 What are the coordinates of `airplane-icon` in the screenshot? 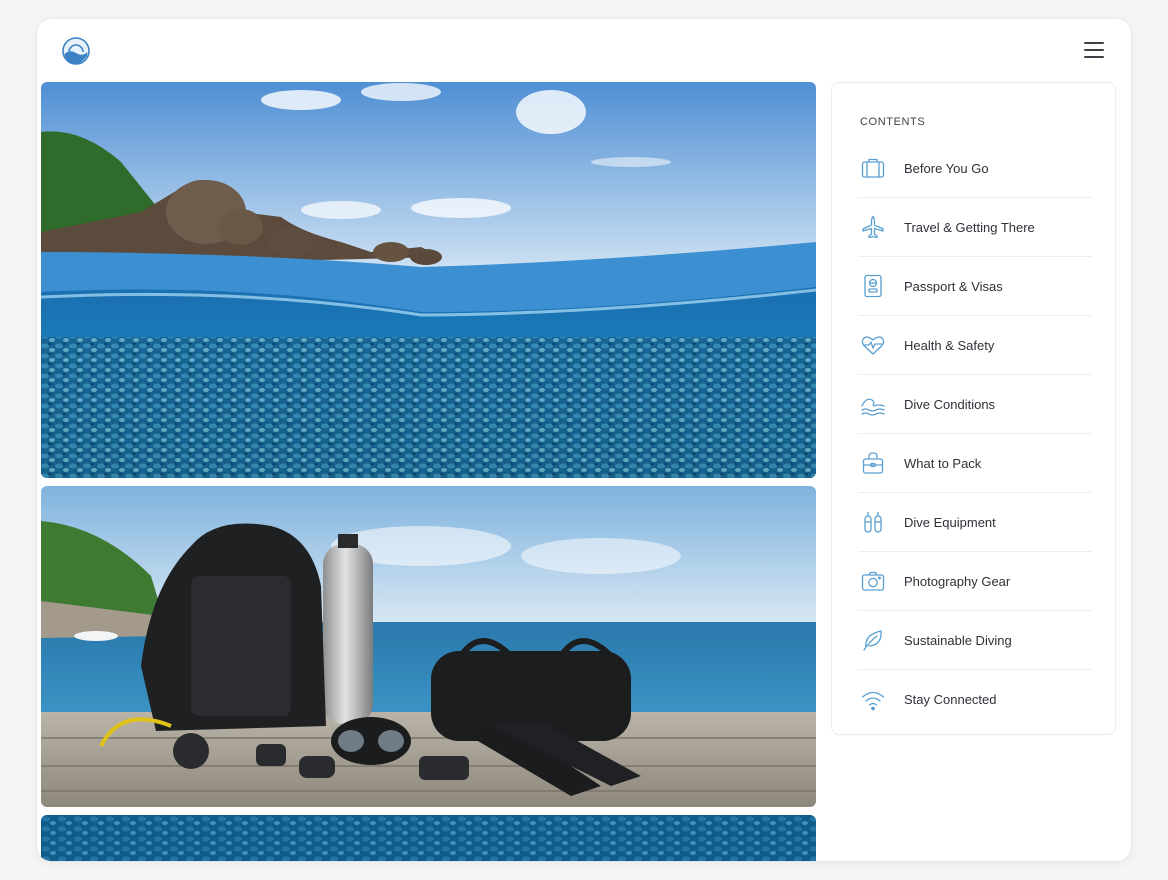 It's located at (873, 227).